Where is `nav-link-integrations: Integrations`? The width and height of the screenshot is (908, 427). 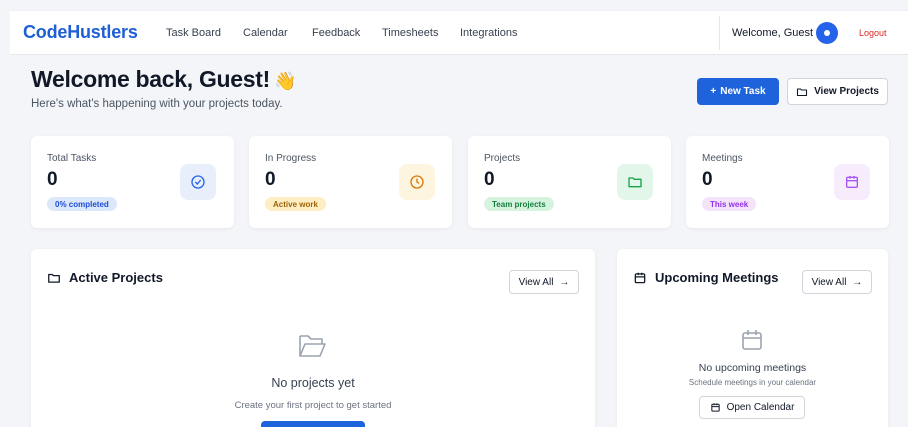
nav-link-integrations: Integrations is located at coordinates (488, 33).